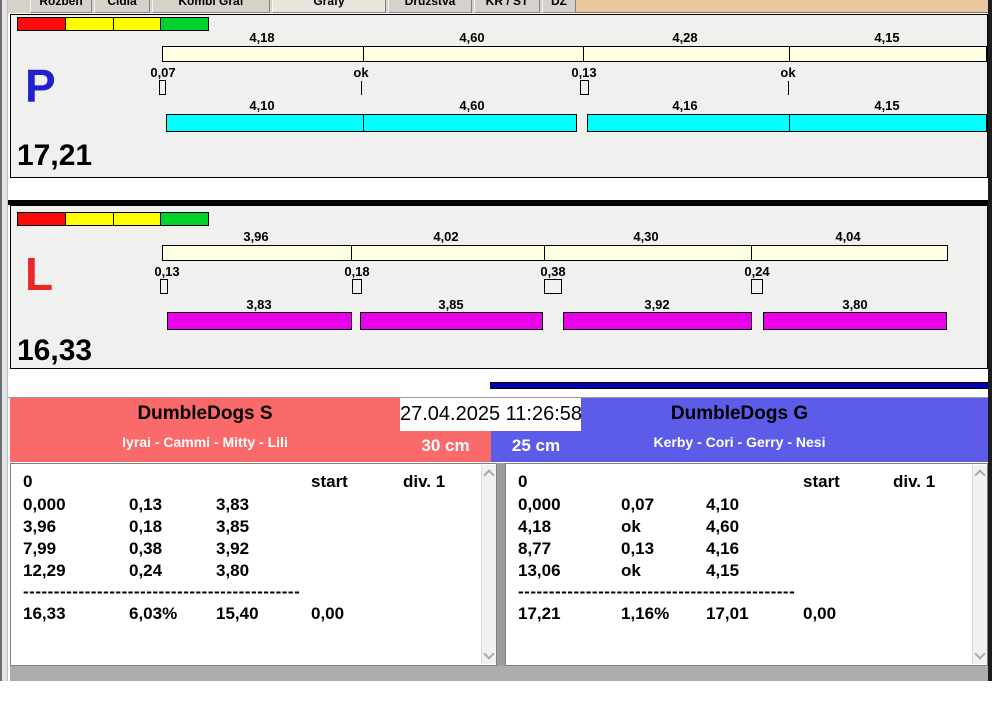 Image resolution: width=995 pixels, height=716 pixels. I want to click on cell: 3,80, so click(233, 570).